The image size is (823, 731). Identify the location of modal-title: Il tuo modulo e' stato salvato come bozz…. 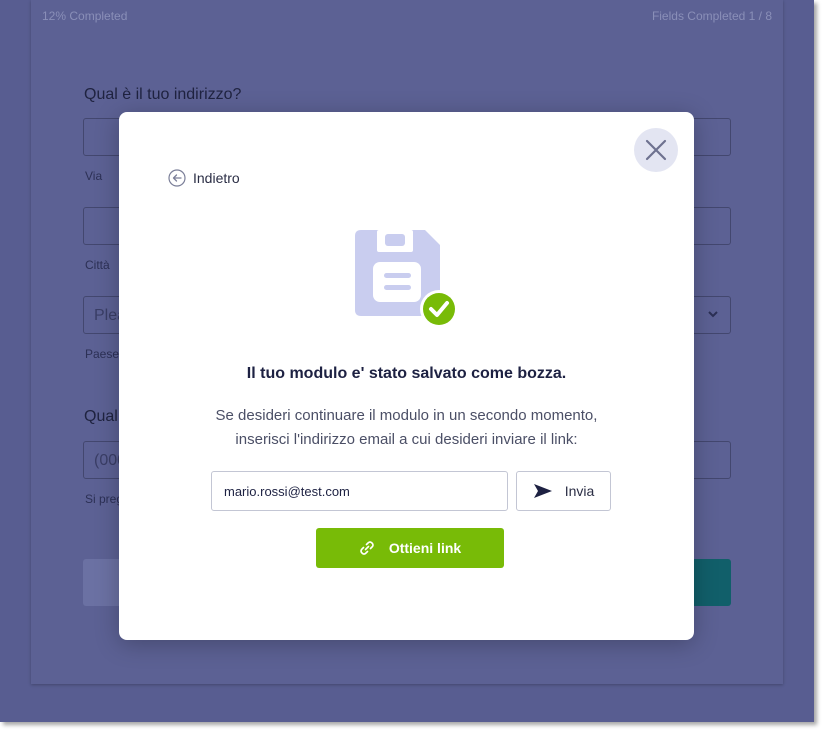
(406, 373).